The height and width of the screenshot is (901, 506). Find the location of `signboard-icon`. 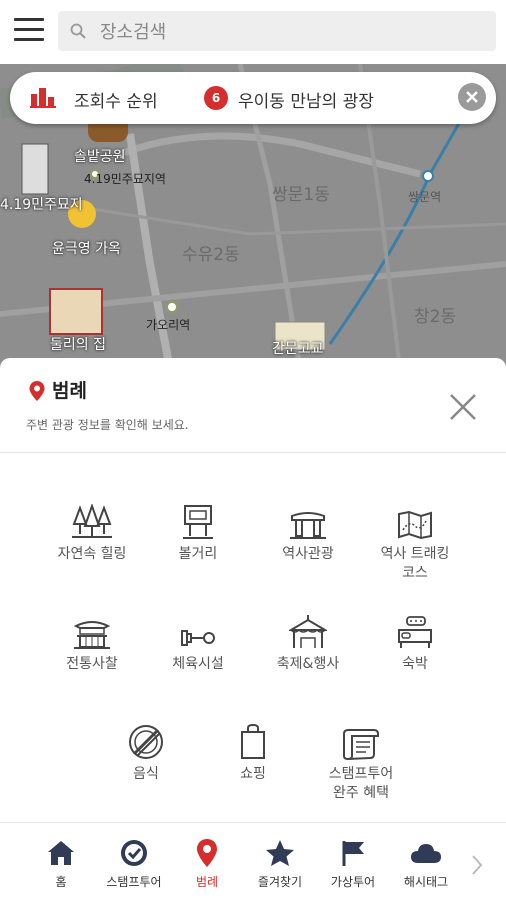

signboard-icon is located at coordinates (198, 522).